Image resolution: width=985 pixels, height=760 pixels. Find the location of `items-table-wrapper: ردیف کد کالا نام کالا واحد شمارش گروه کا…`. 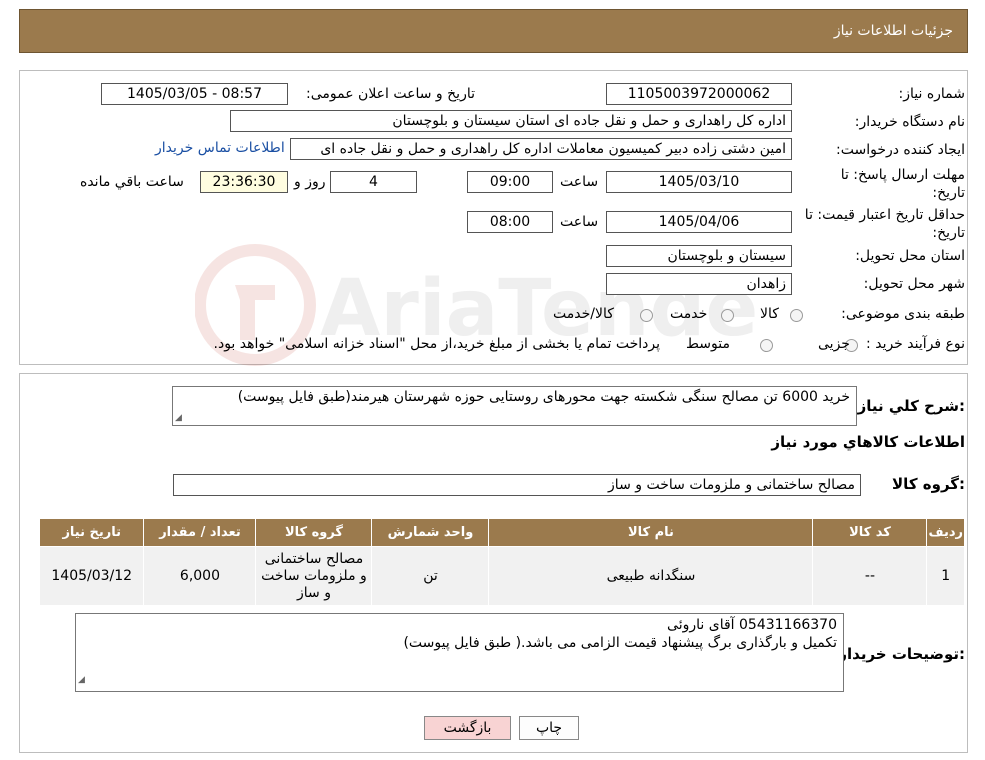

items-table-wrapper: ردیف کد کالا نام کالا واحد شمارش گروه کا… is located at coordinates (501, 562).